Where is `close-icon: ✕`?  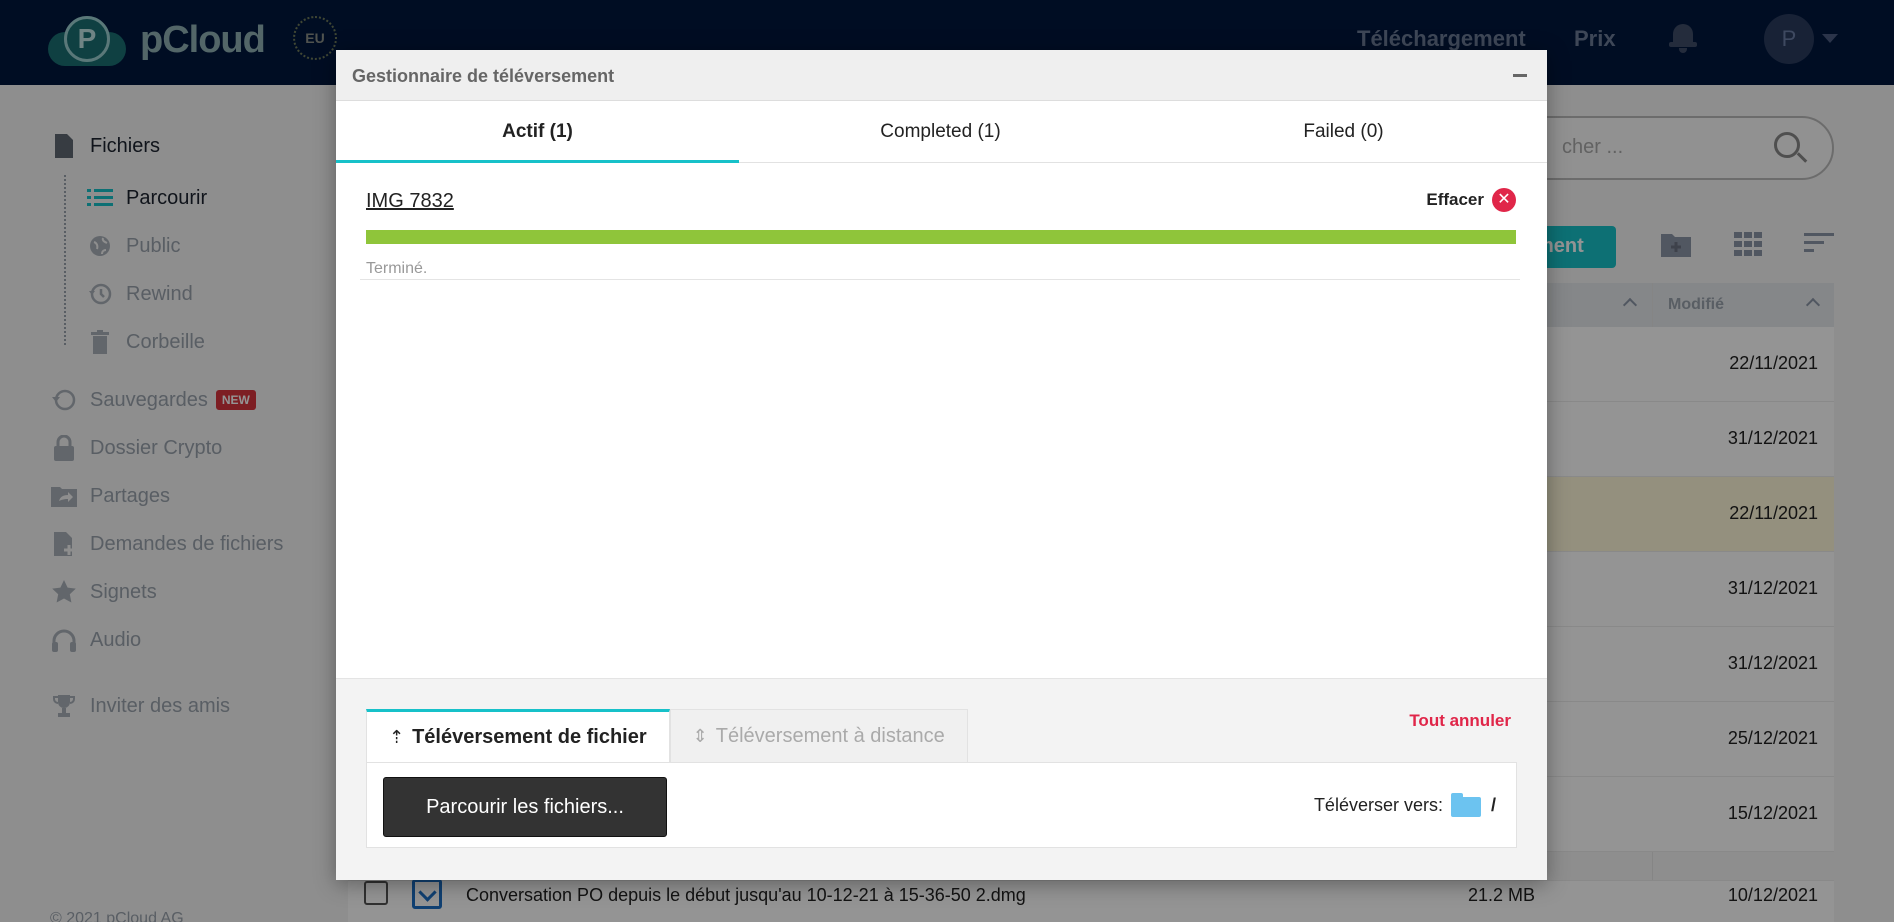 close-icon: ✕ is located at coordinates (1504, 200).